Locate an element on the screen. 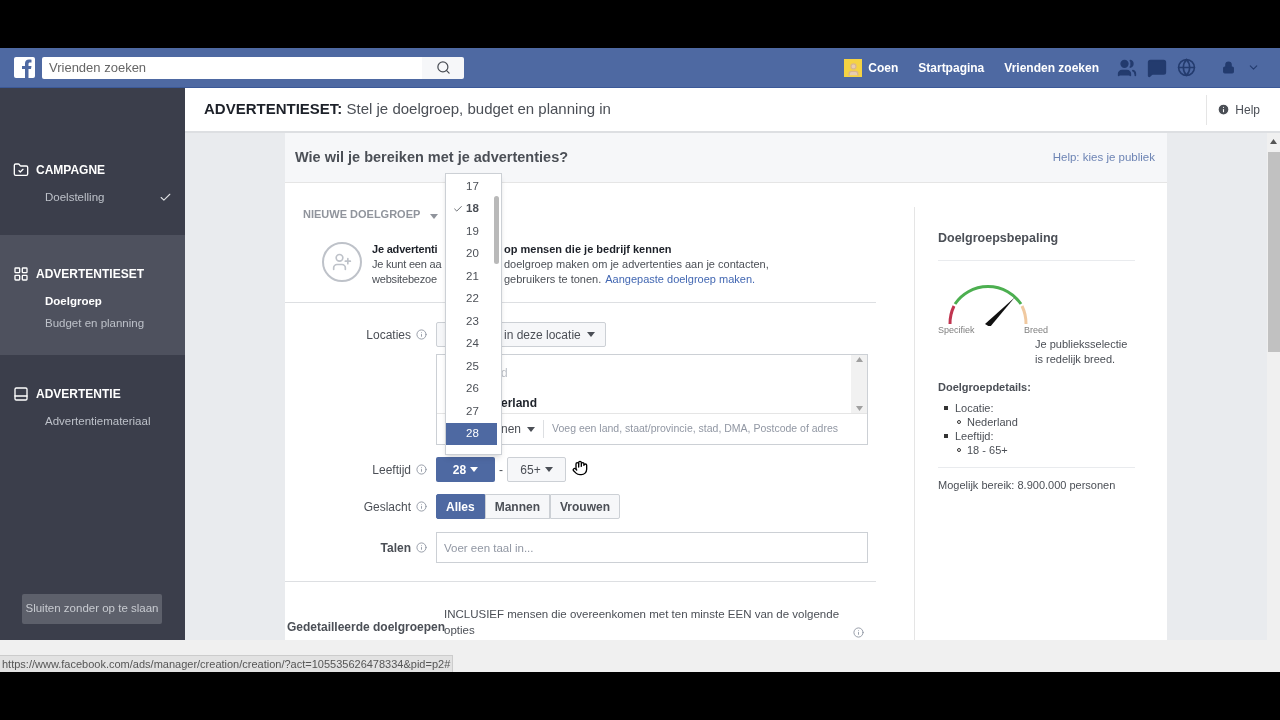  globe-icon is located at coordinates (1186, 67).